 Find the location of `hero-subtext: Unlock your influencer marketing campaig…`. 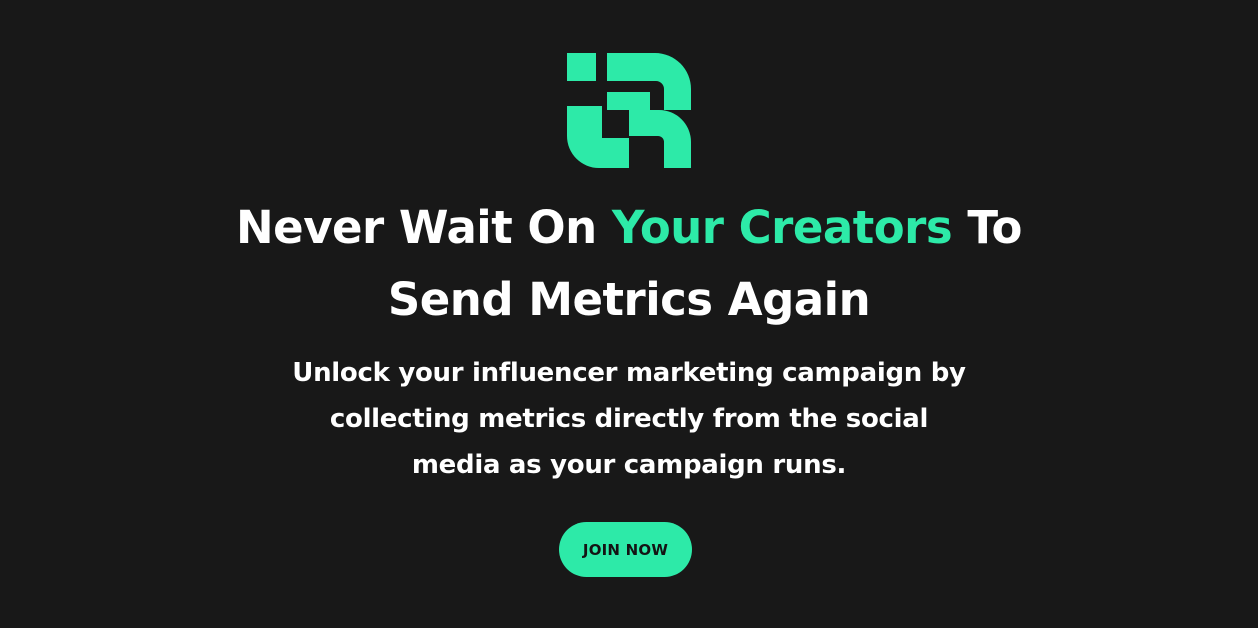

hero-subtext: Unlock your influencer marketing campaig… is located at coordinates (629, 419).